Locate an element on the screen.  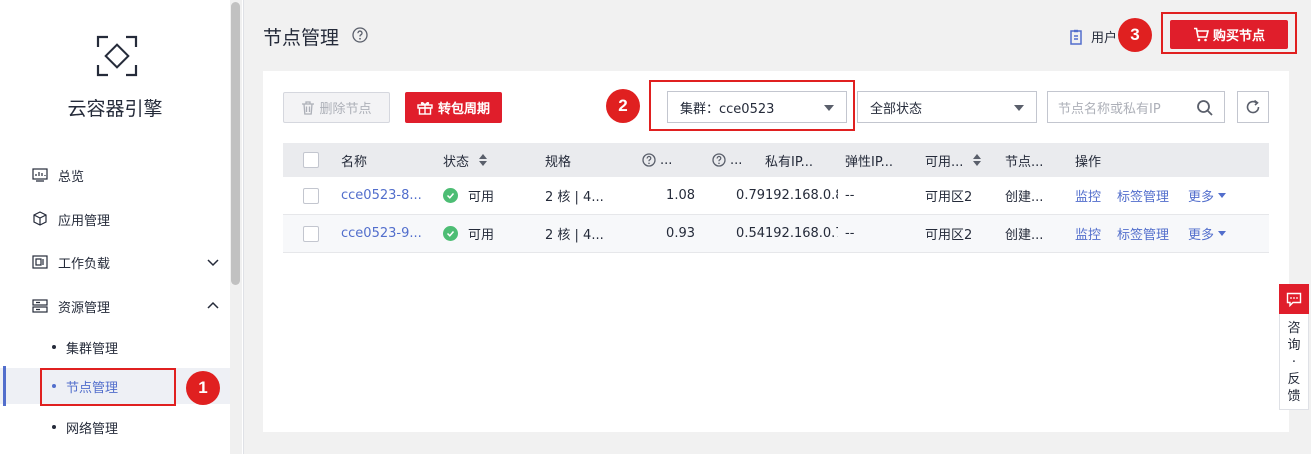
delete-node-button: 删除节点 is located at coordinates (336, 107).